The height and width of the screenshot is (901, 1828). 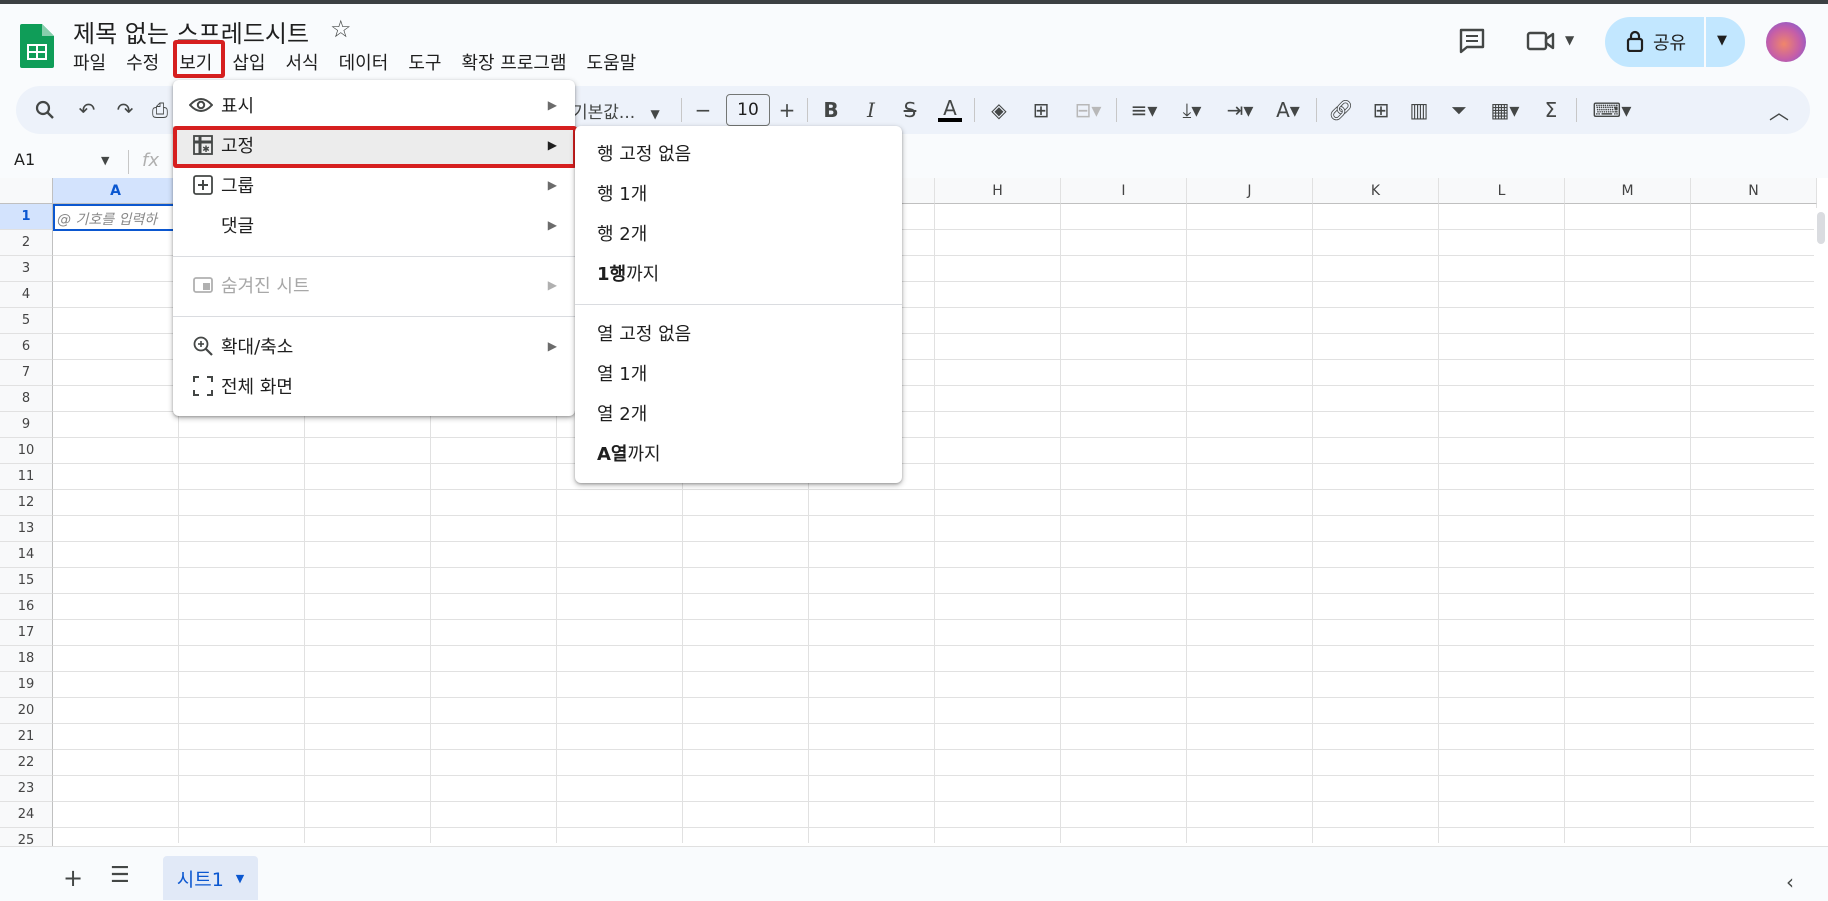 I want to click on row-header: 23, so click(x=26, y=789).